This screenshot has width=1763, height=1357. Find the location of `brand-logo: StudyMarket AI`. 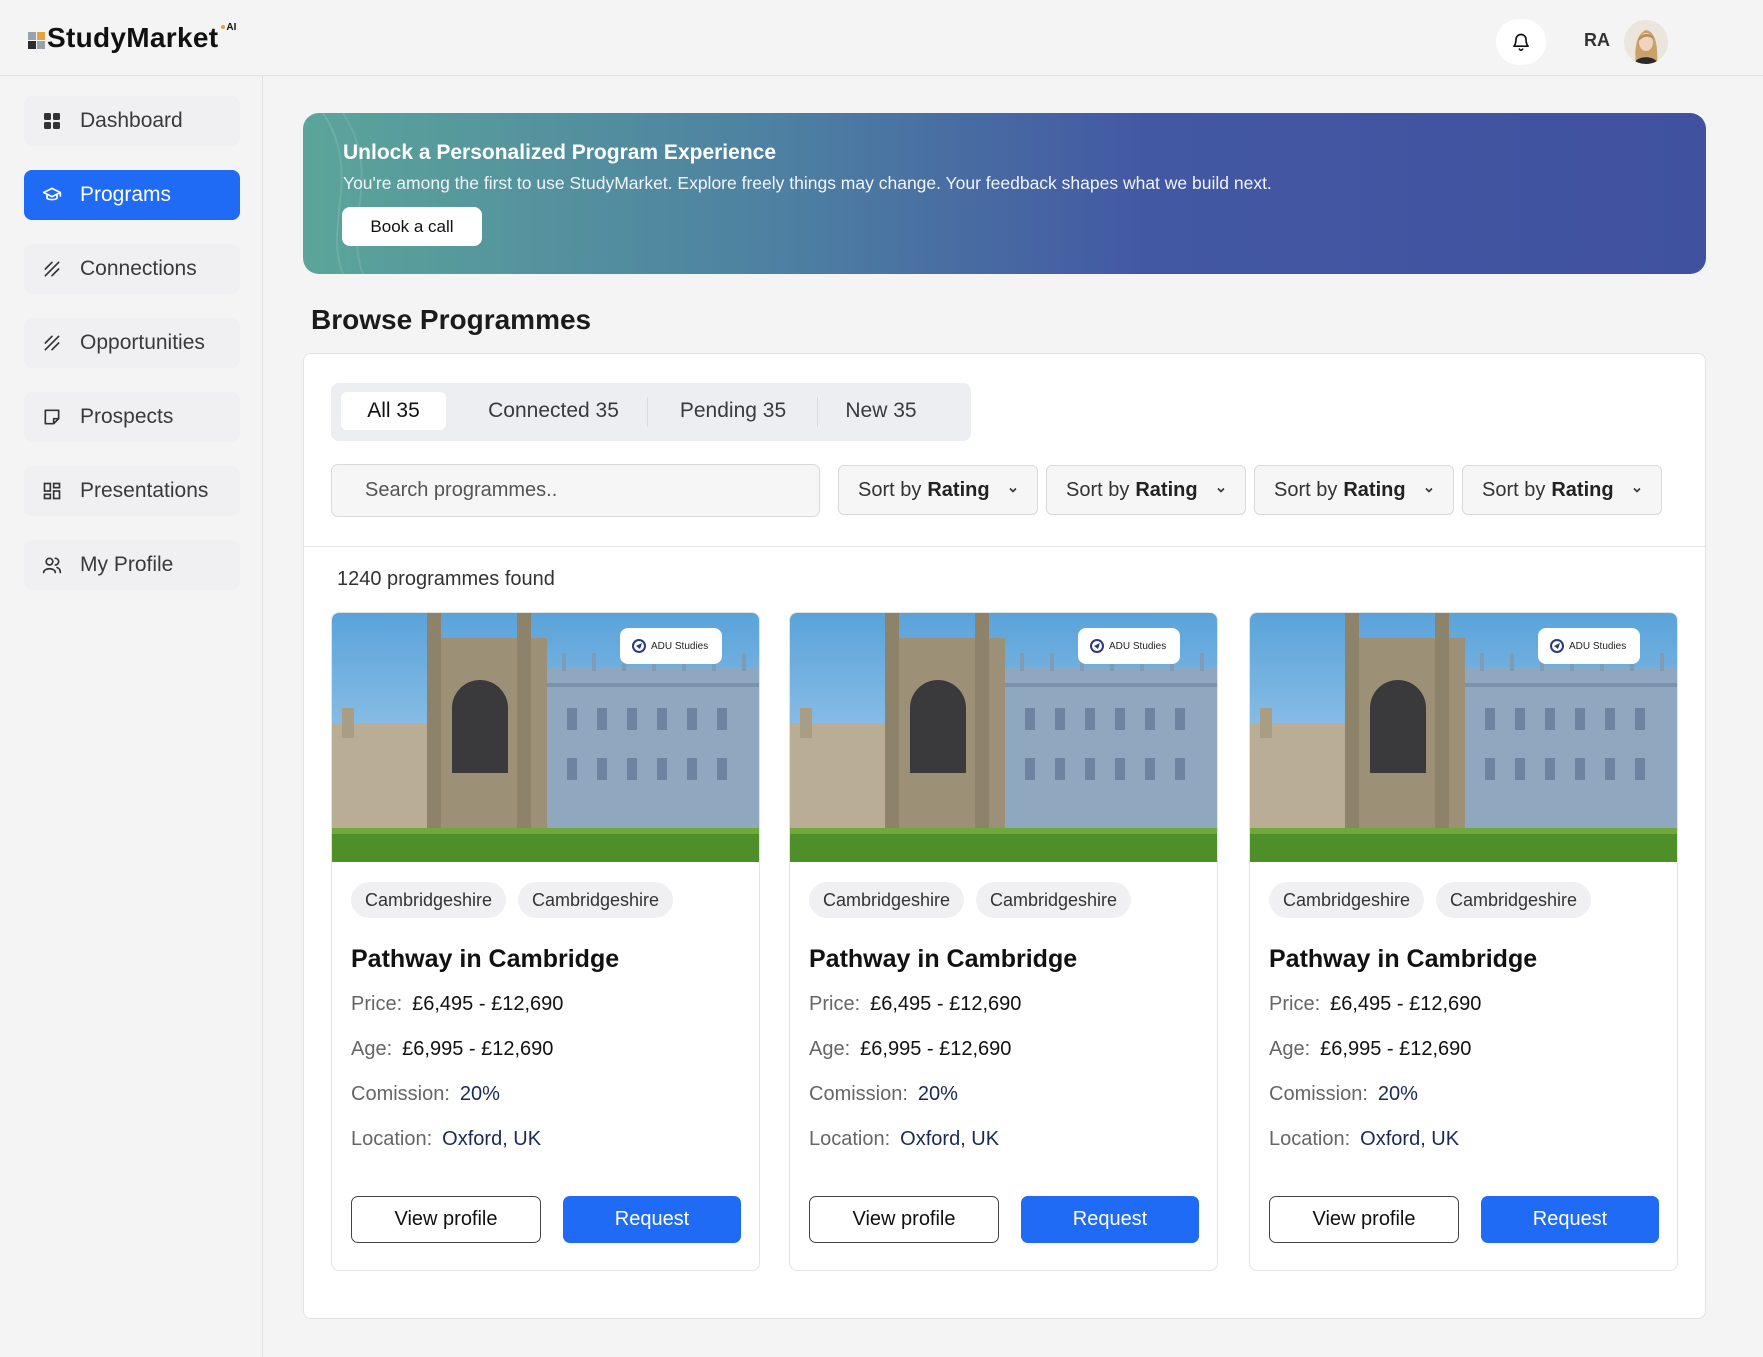

brand-logo: StudyMarket AI is located at coordinates (132, 38).